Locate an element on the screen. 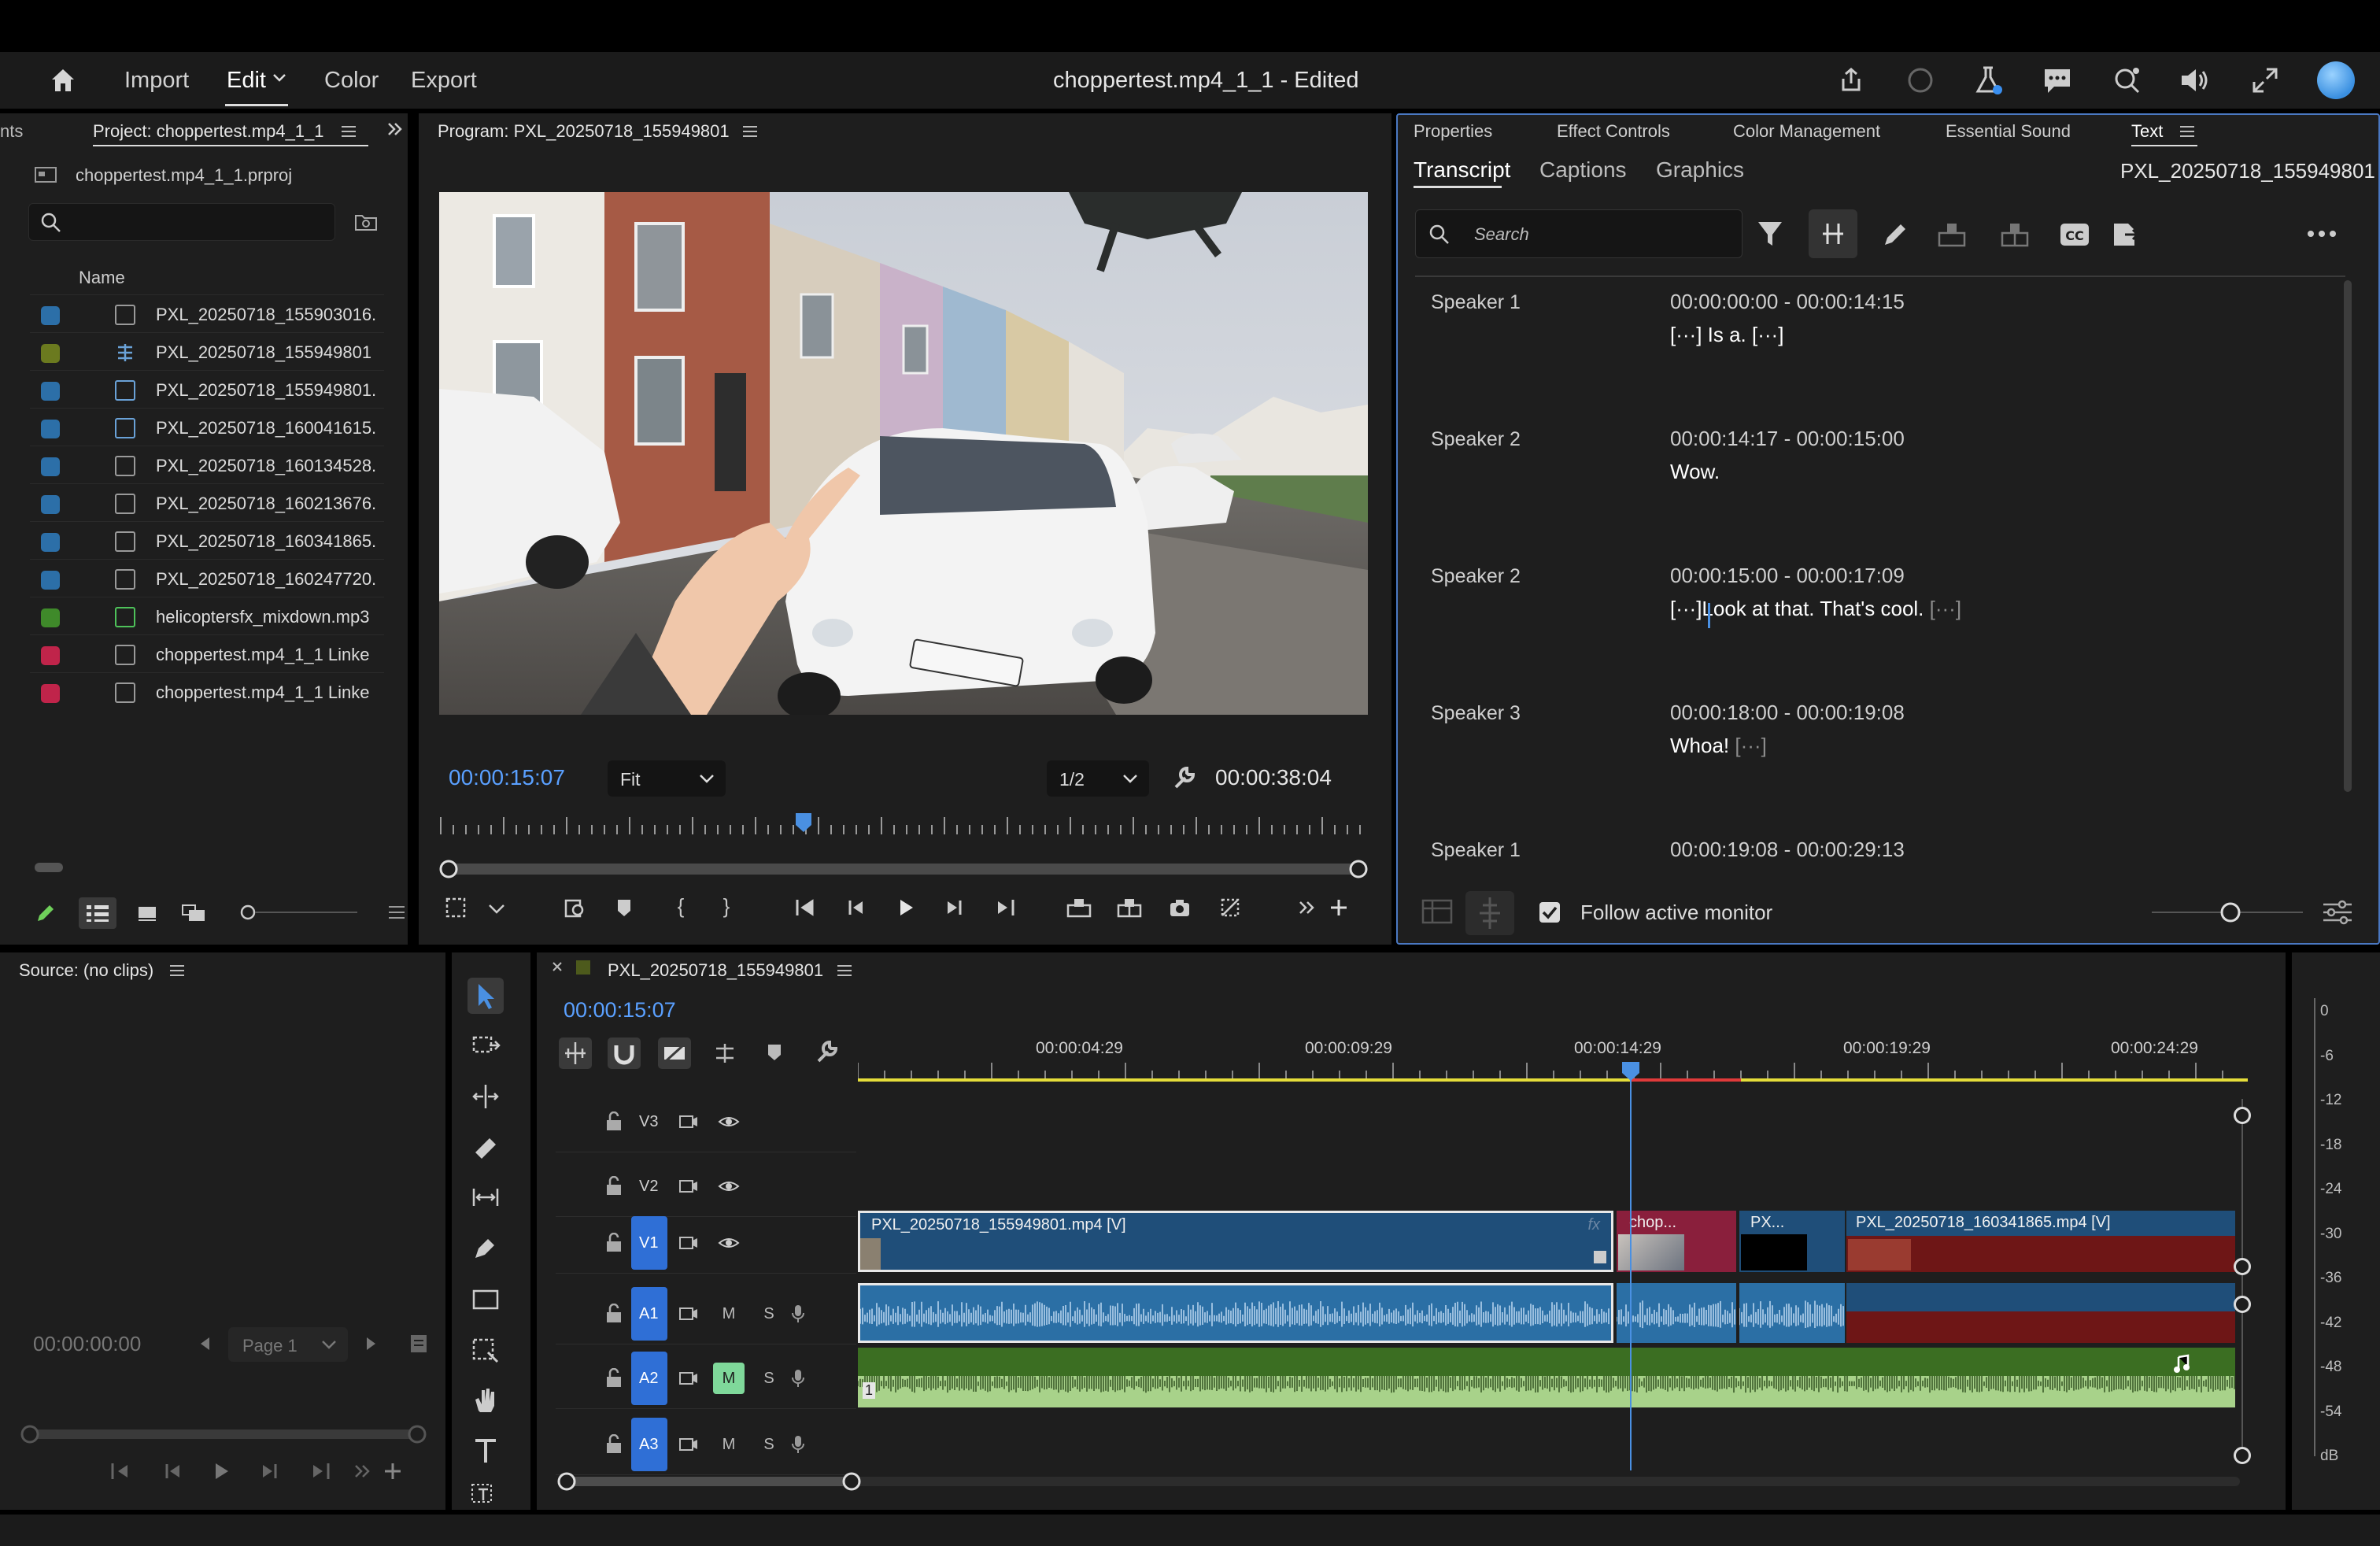  pencil-icon is located at coordinates (46, 913).